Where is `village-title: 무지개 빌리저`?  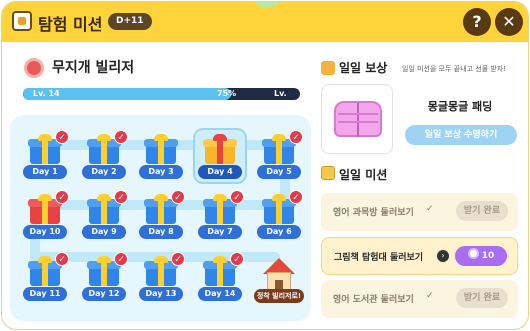
village-title: 무지개 빌리저 is located at coordinates (93, 68).